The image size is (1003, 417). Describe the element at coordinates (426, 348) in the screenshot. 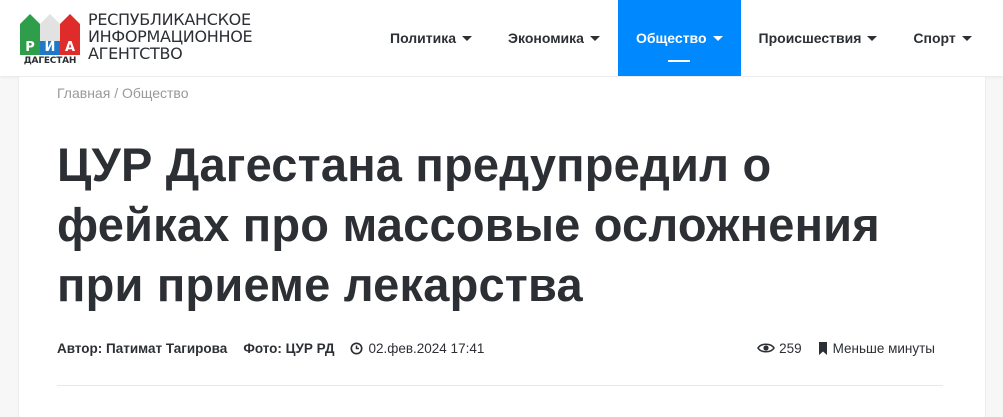

I see `article-date-value: 02.фев.2024 17:41` at that location.